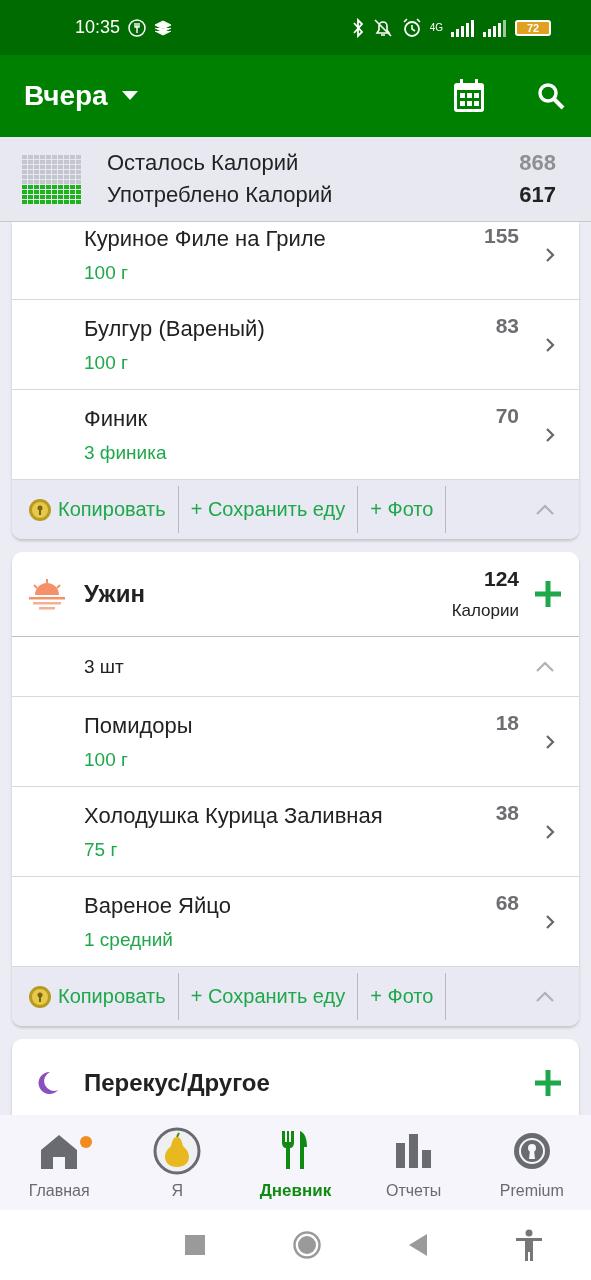 This screenshot has width=591, height=1280. I want to click on food-calories: 18, so click(507, 723).